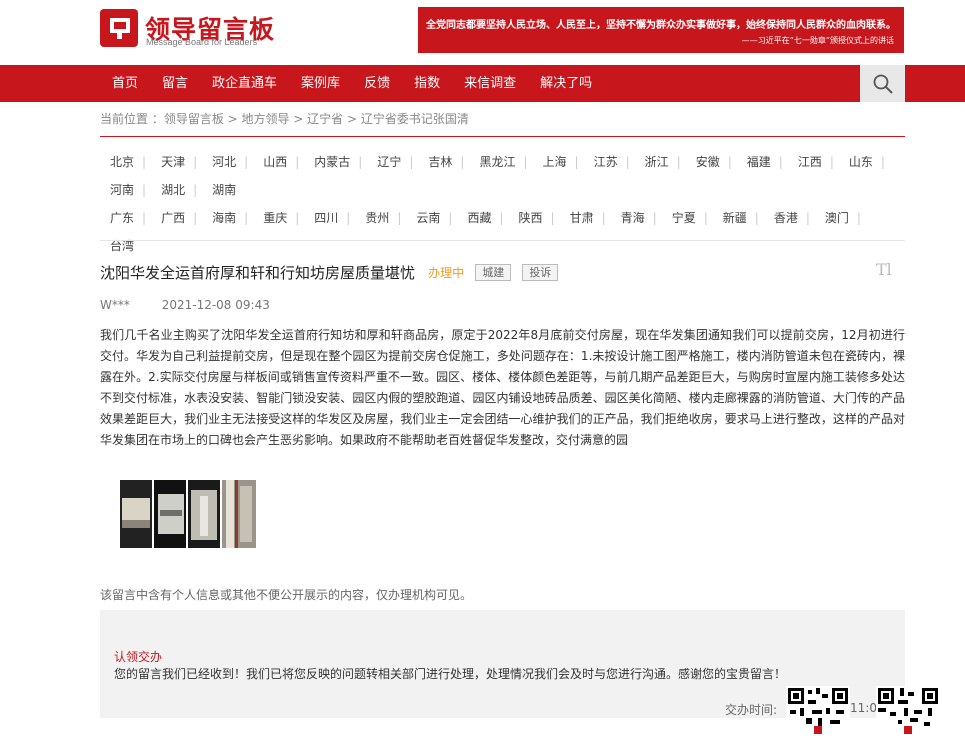 This screenshot has height=750, width=965. Describe the element at coordinates (534, 218) in the screenshot. I see `region-shaanxi: 陕西 |` at that location.